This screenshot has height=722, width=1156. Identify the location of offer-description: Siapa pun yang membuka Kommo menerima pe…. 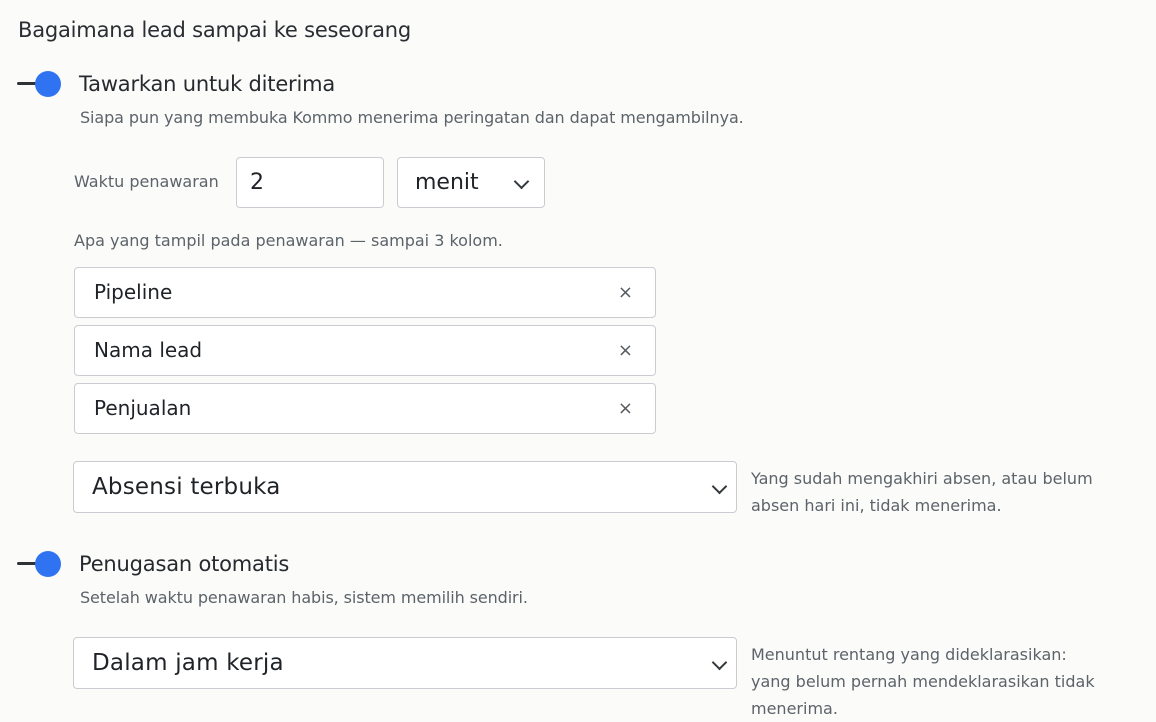
(412, 117).